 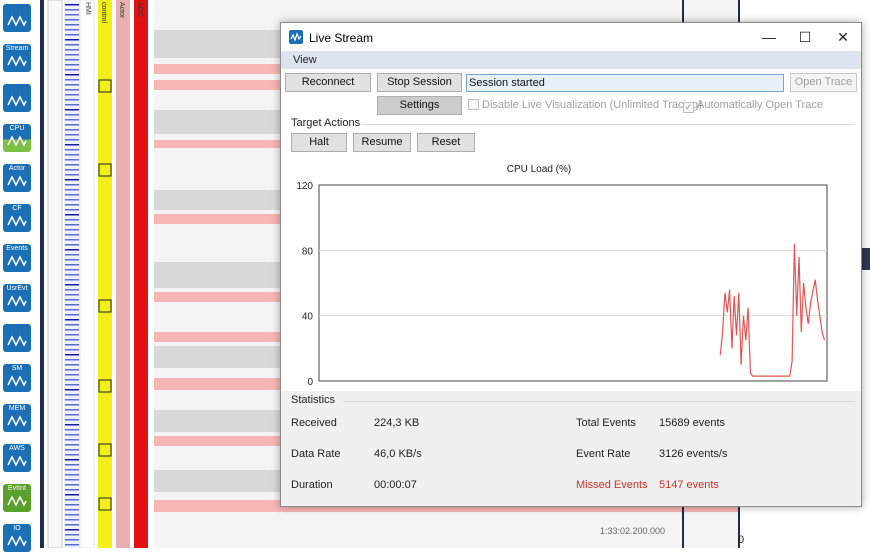 What do you see at coordinates (17, 138) in the screenshot?
I see `sidebar-button-cpu: CPU` at bounding box center [17, 138].